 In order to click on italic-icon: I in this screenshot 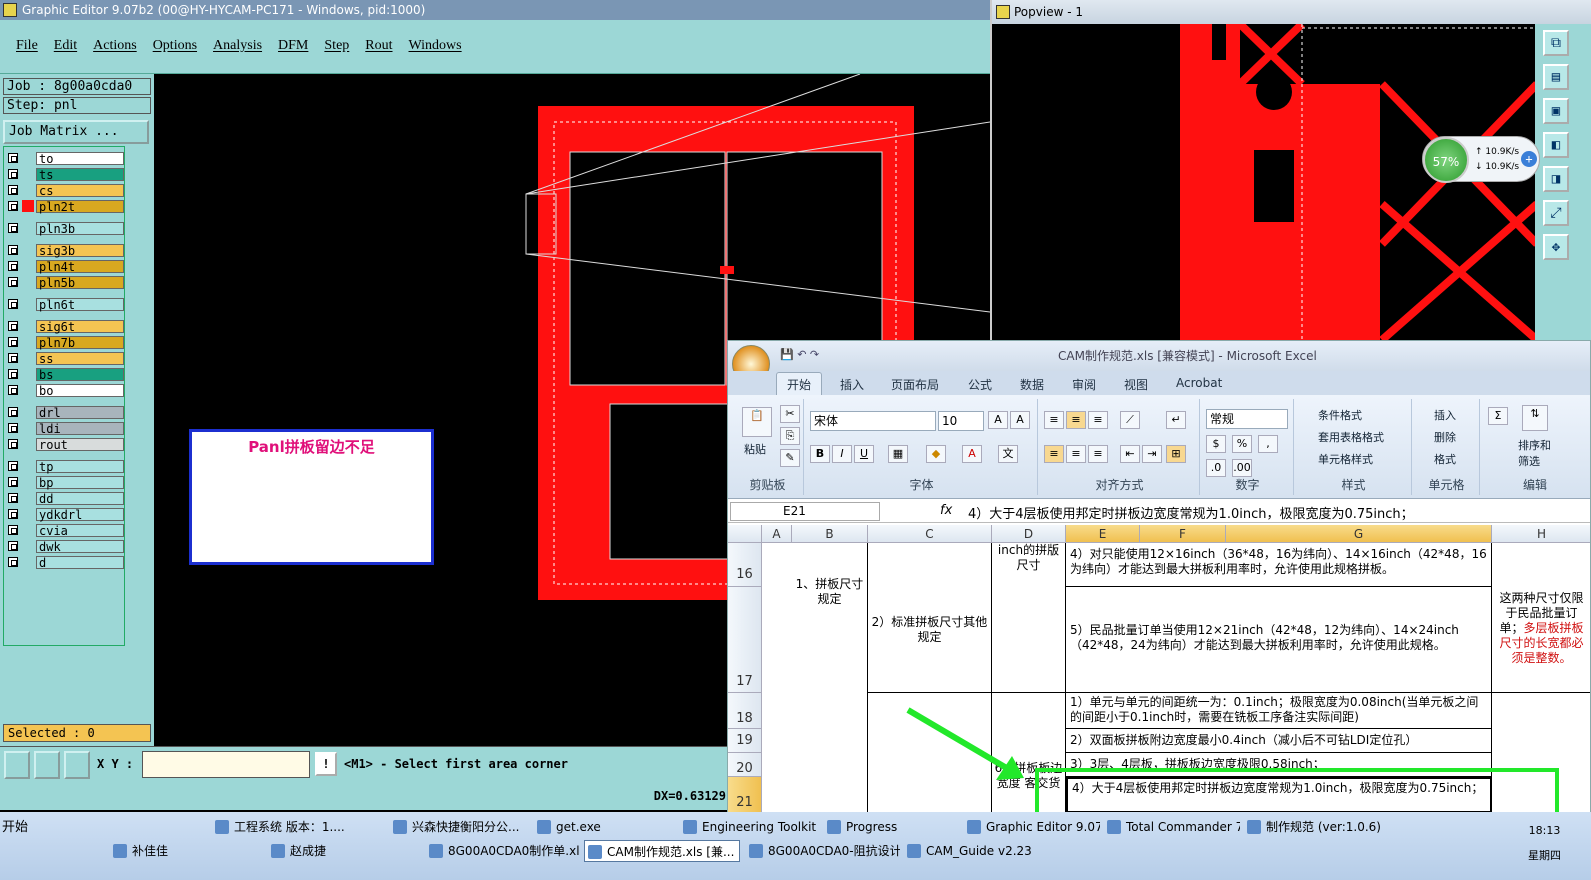, I will do `click(842, 454)`.